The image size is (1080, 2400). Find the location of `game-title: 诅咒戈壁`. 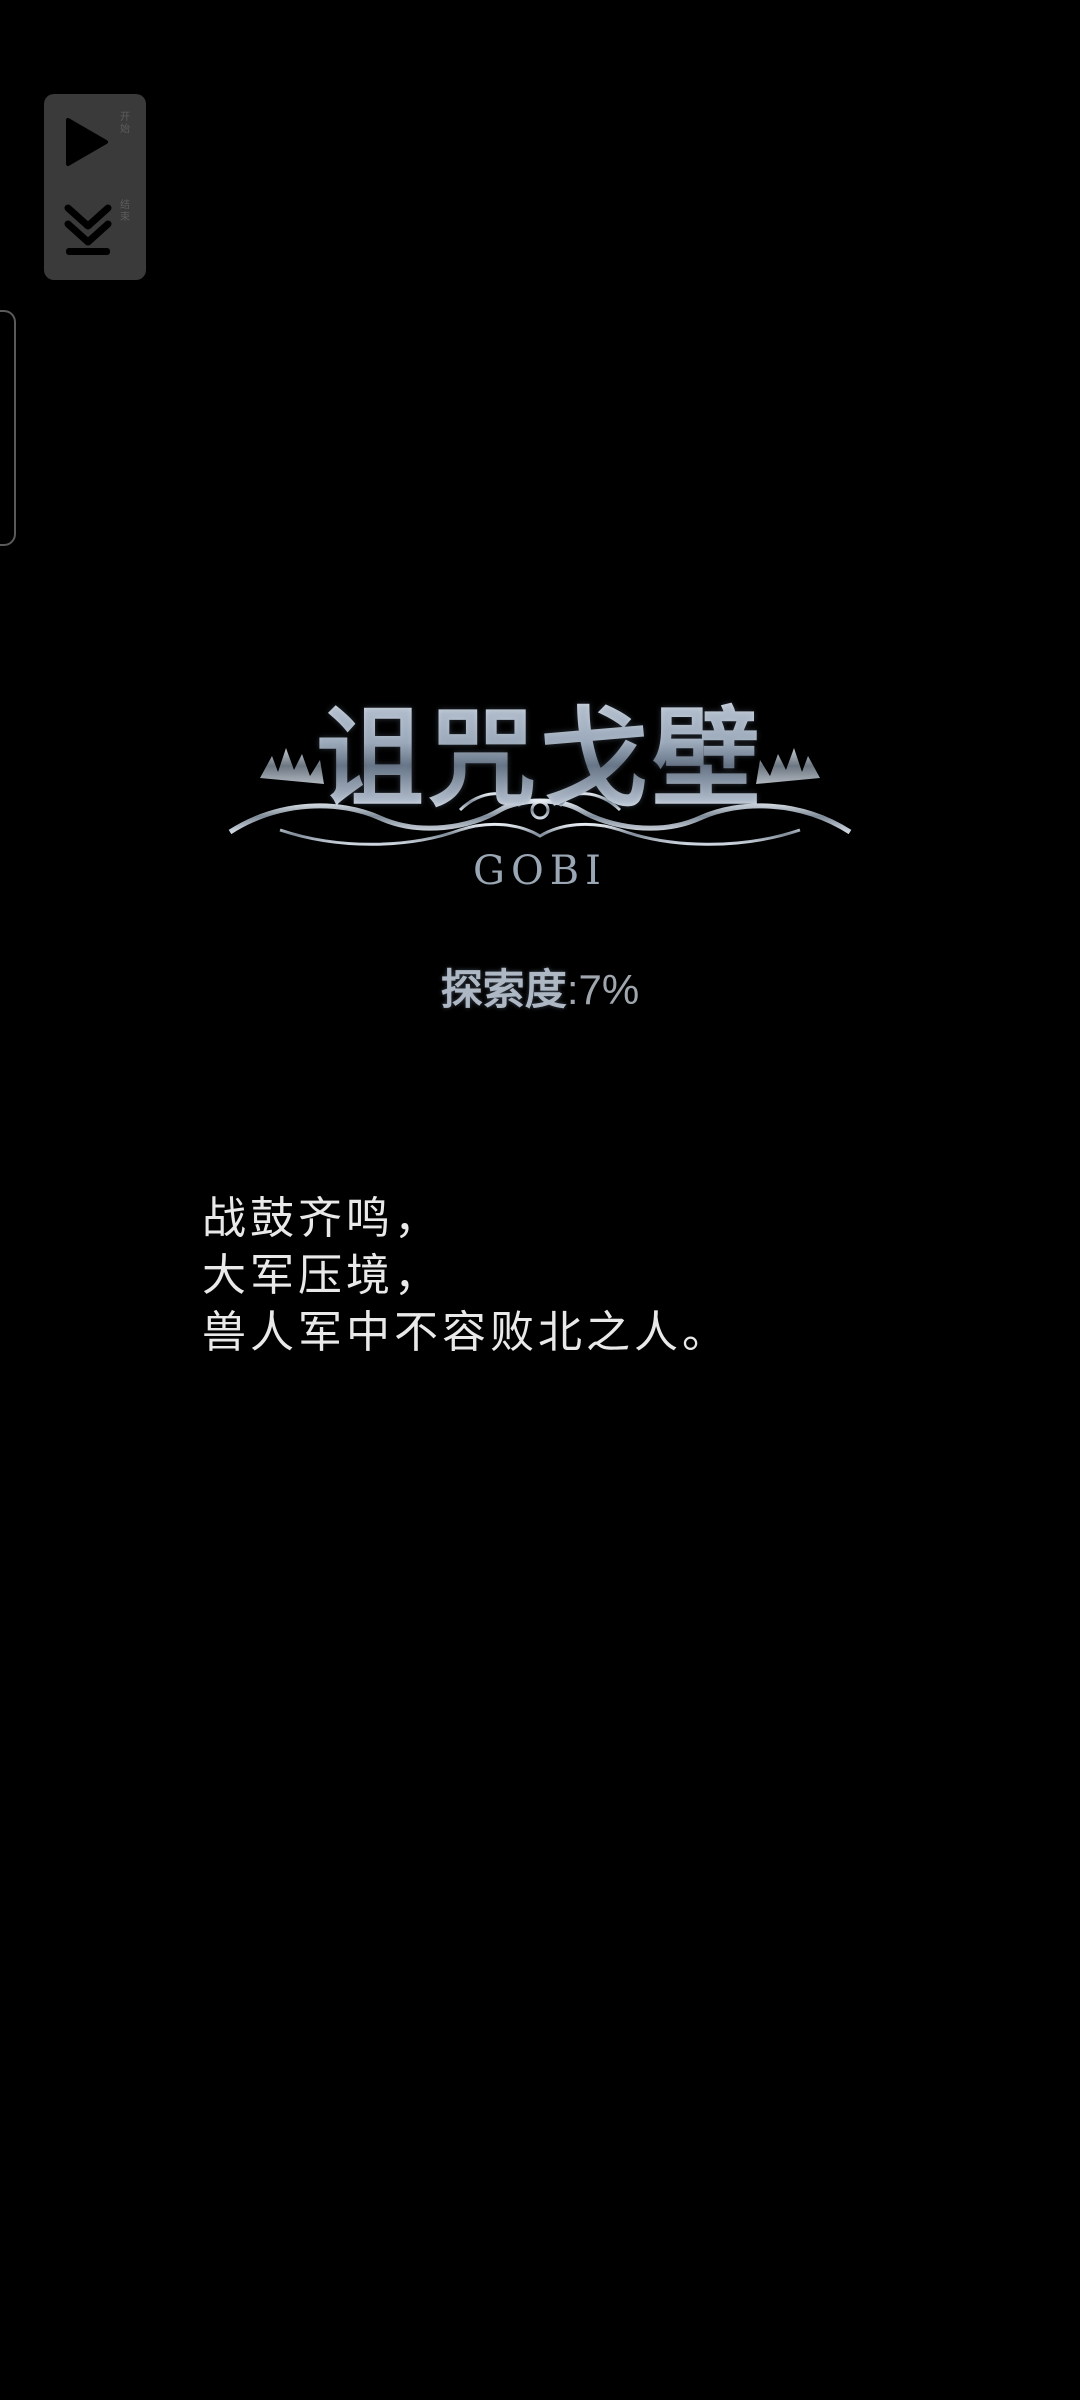

game-title: 诅咒戈壁 is located at coordinates (540, 750).